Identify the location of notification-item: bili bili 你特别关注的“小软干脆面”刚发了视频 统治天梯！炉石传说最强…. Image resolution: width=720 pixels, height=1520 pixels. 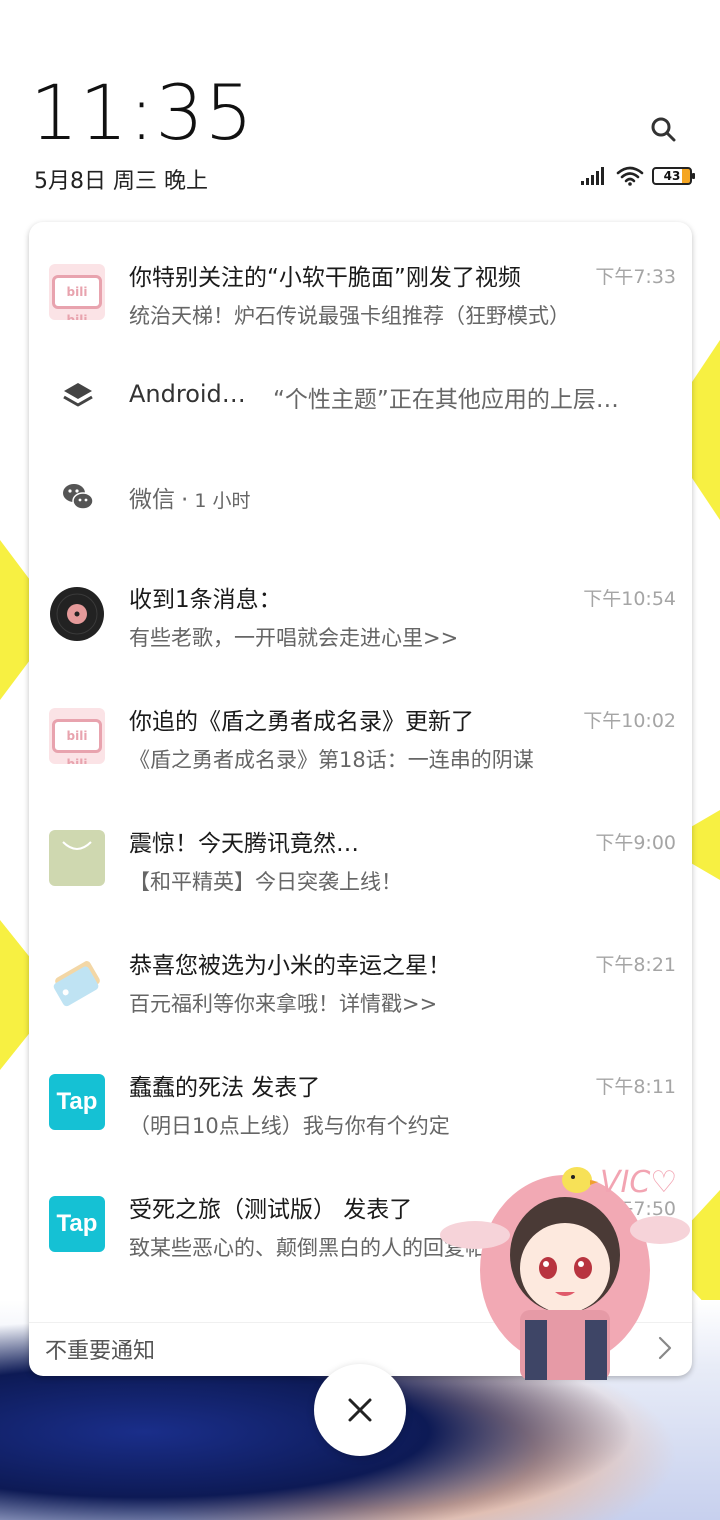
(360, 298).